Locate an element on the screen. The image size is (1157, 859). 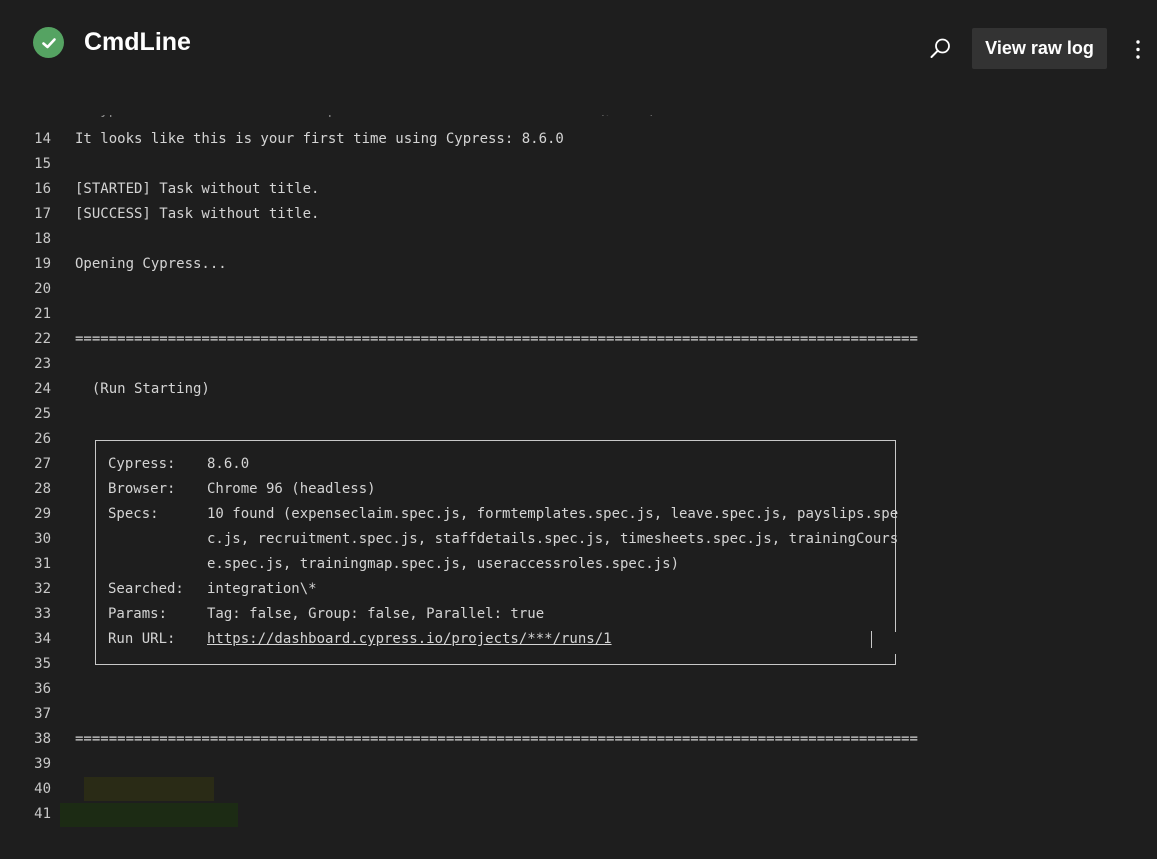
run-info-key: Browser: is located at coordinates (142, 489).